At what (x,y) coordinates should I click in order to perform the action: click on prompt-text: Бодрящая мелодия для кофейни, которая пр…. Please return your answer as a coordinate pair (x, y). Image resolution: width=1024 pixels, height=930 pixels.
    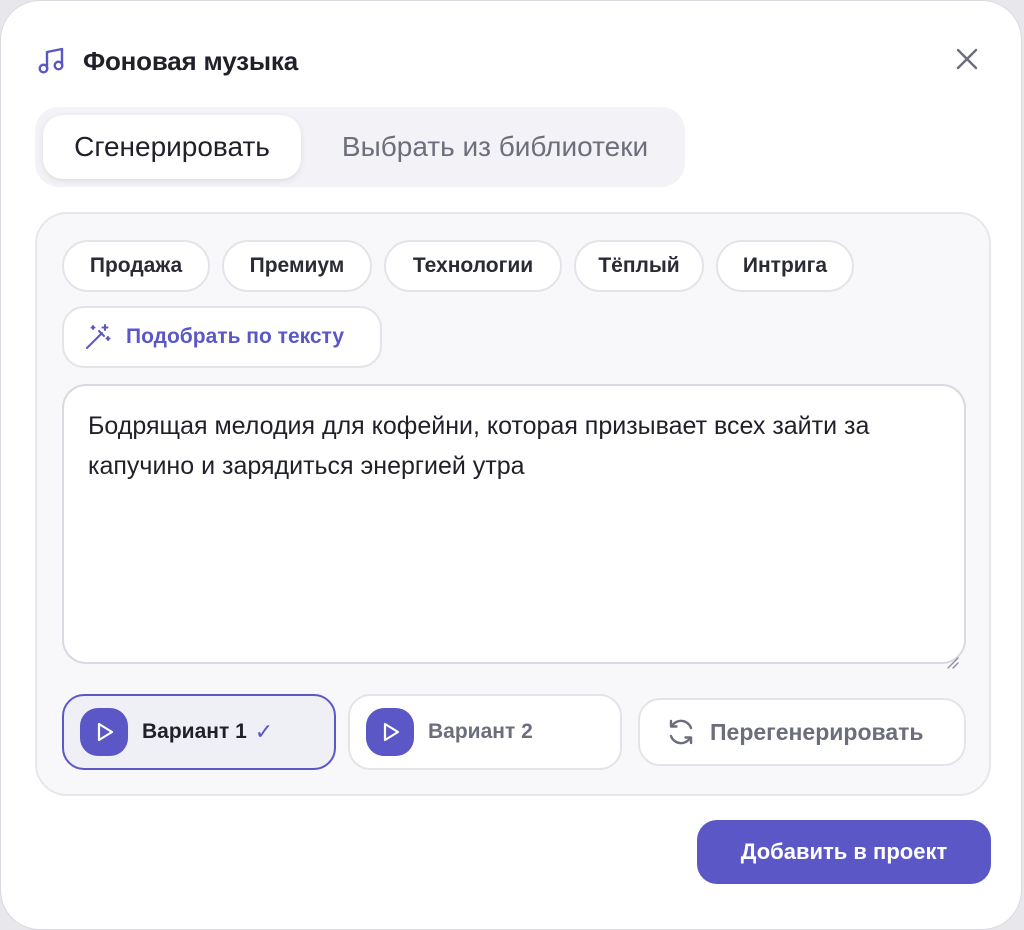
    Looking at the image, I should click on (479, 446).